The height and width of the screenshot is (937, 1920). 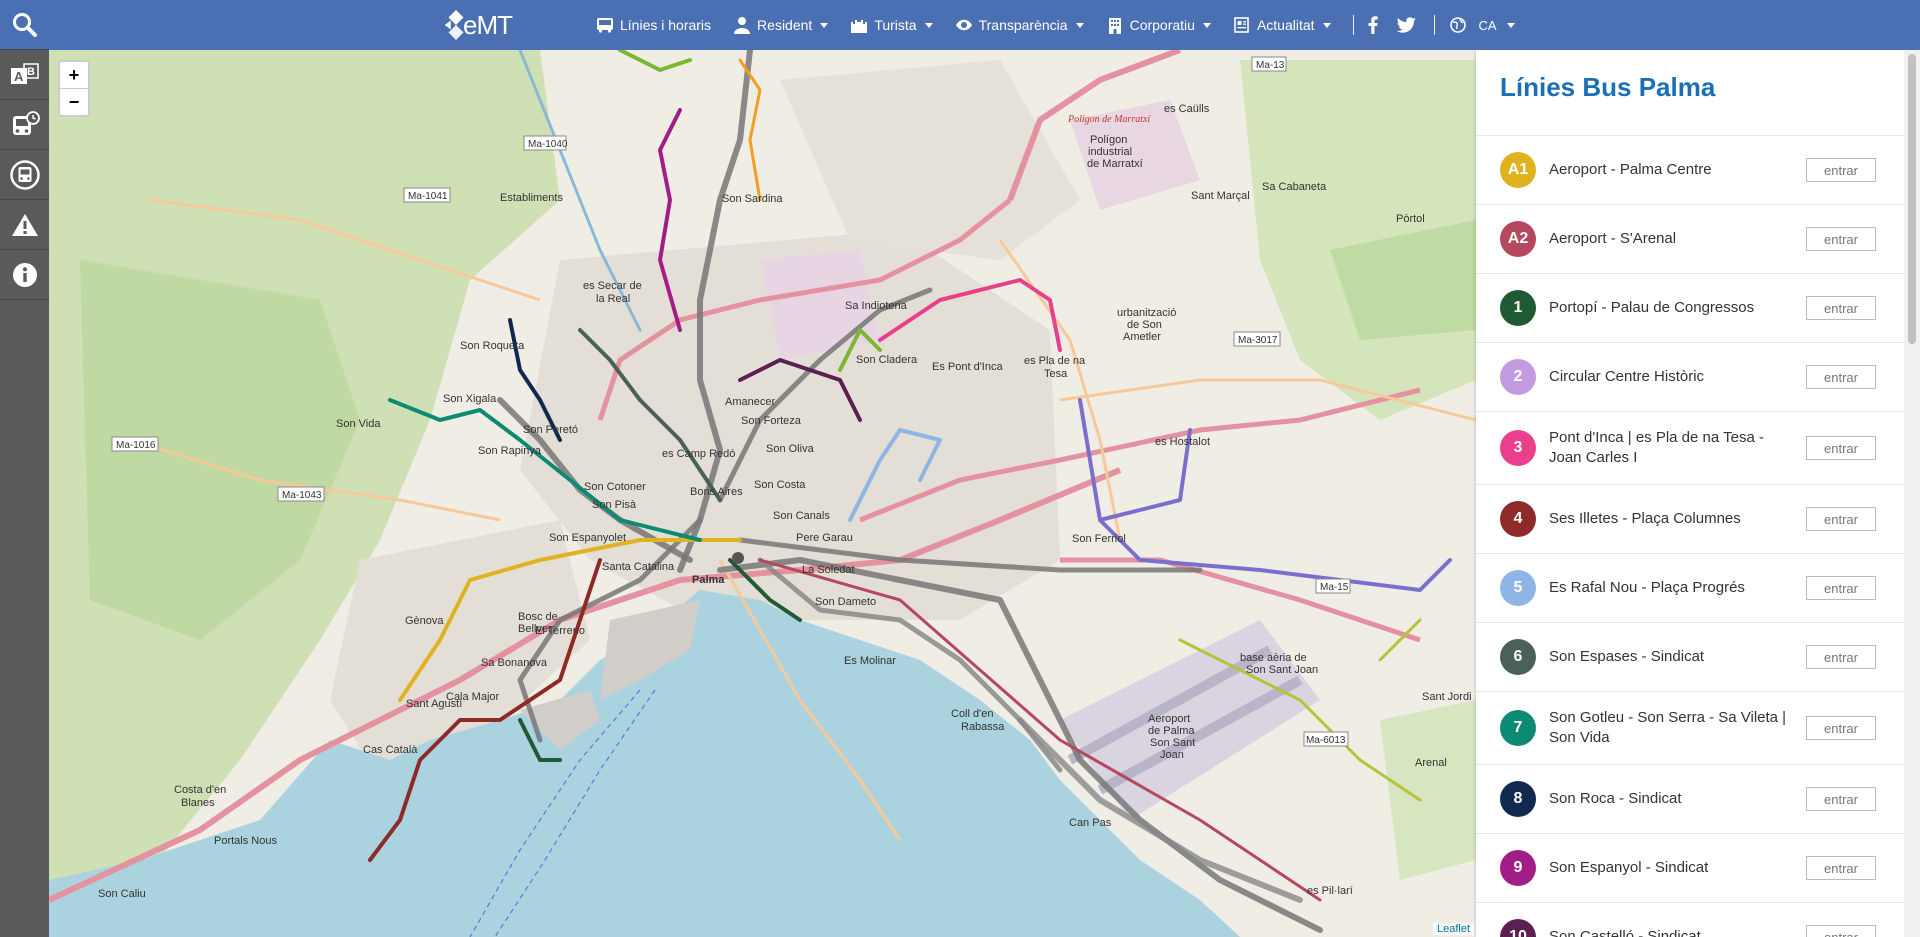 What do you see at coordinates (477, 25) in the screenshot?
I see `emt-logo: eMT` at bounding box center [477, 25].